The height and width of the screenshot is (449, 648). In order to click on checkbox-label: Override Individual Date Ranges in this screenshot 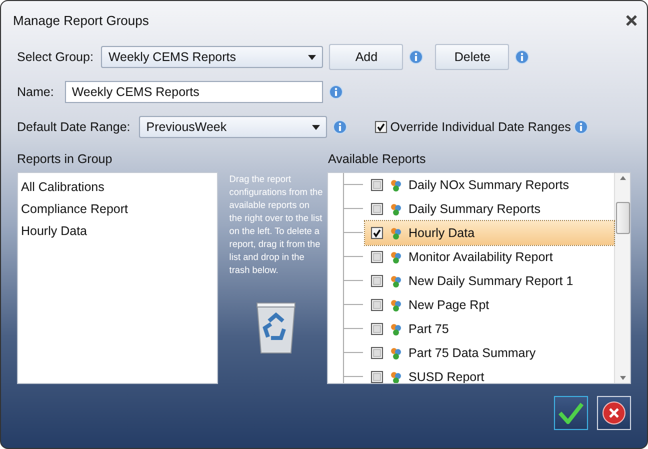, I will do `click(480, 127)`.